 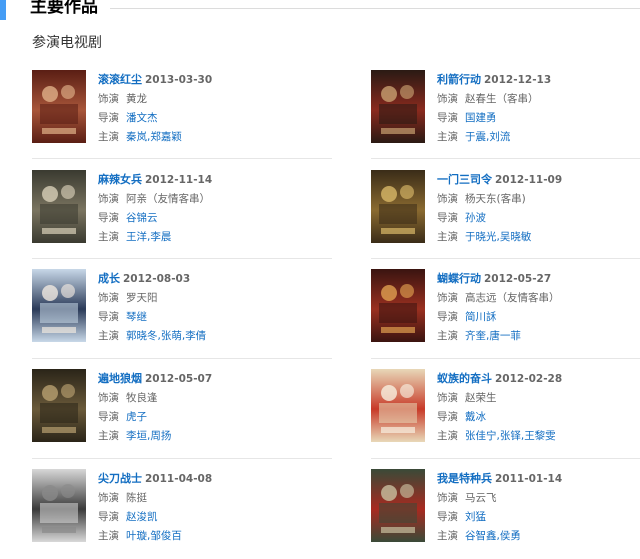 I want to click on section-divider, so click(x=375, y=8).